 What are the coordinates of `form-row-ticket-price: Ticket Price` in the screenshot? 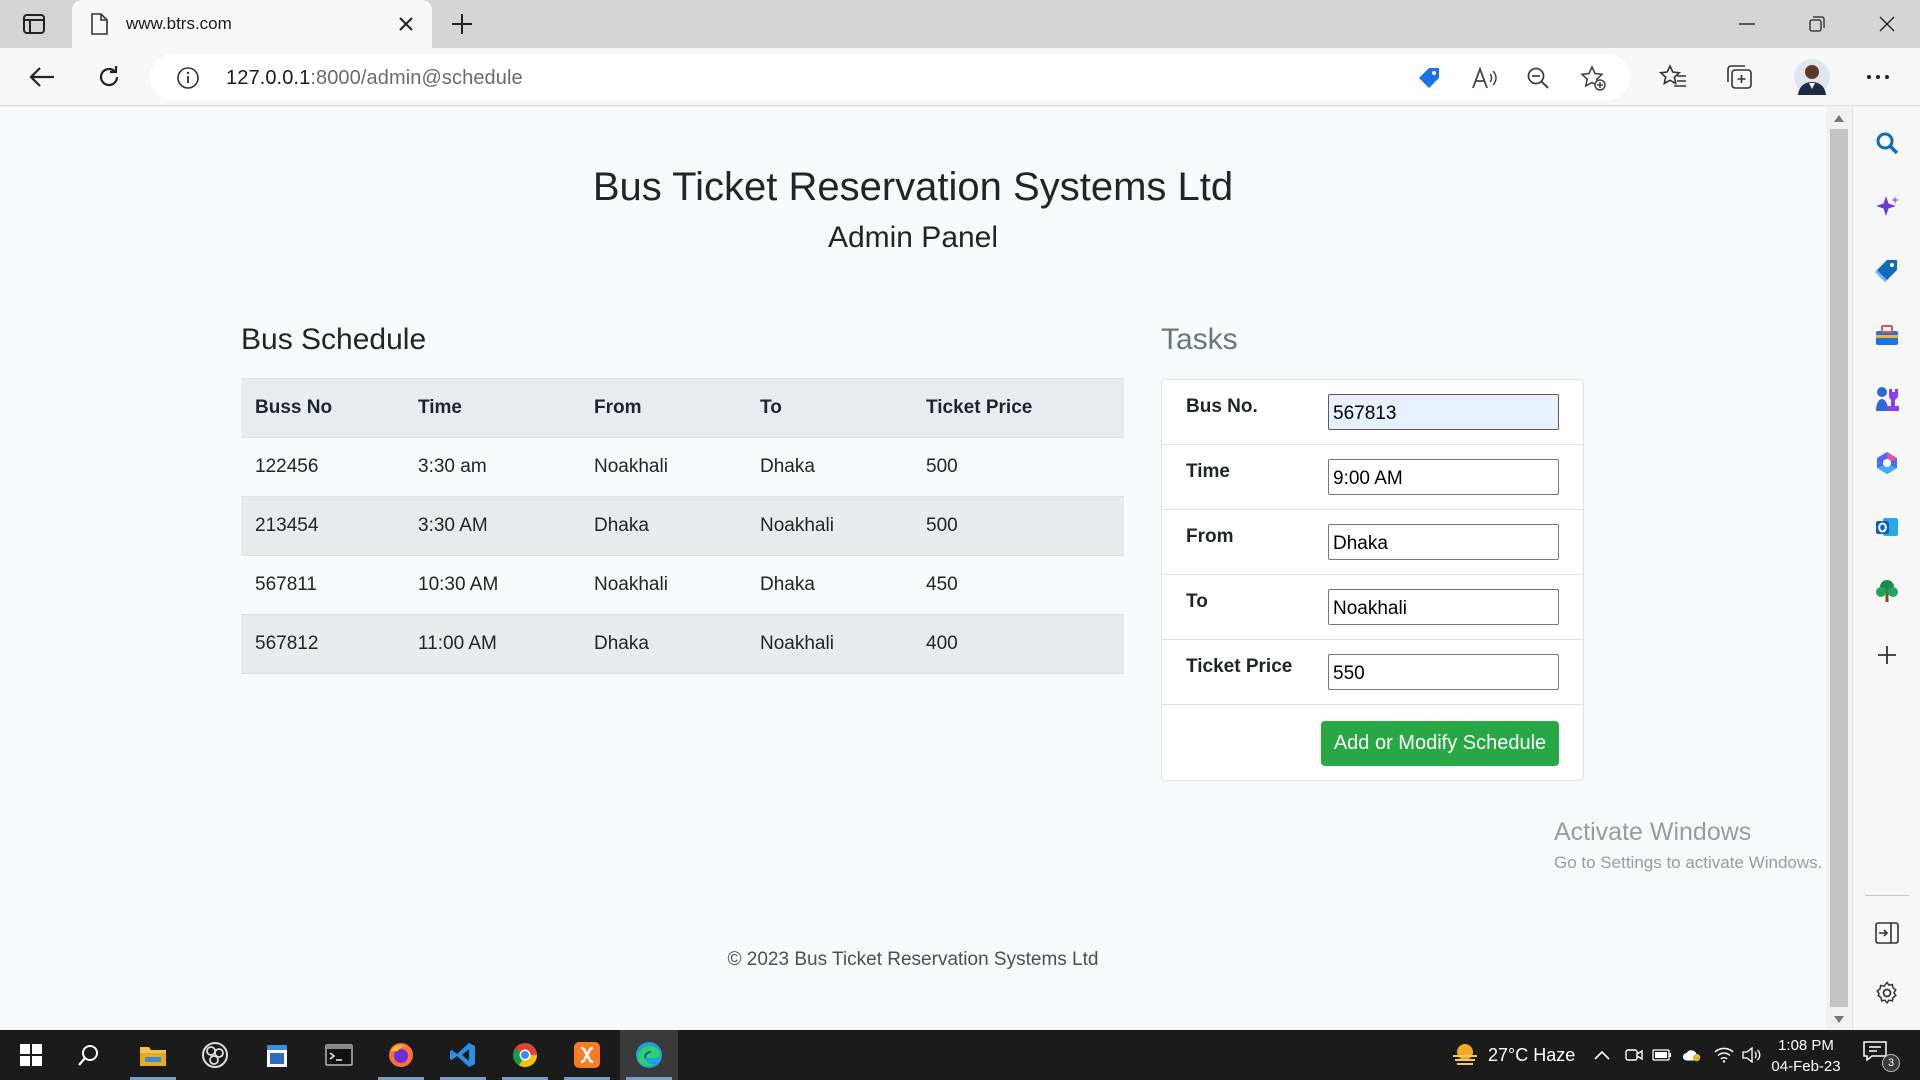 It's located at (1372, 672).